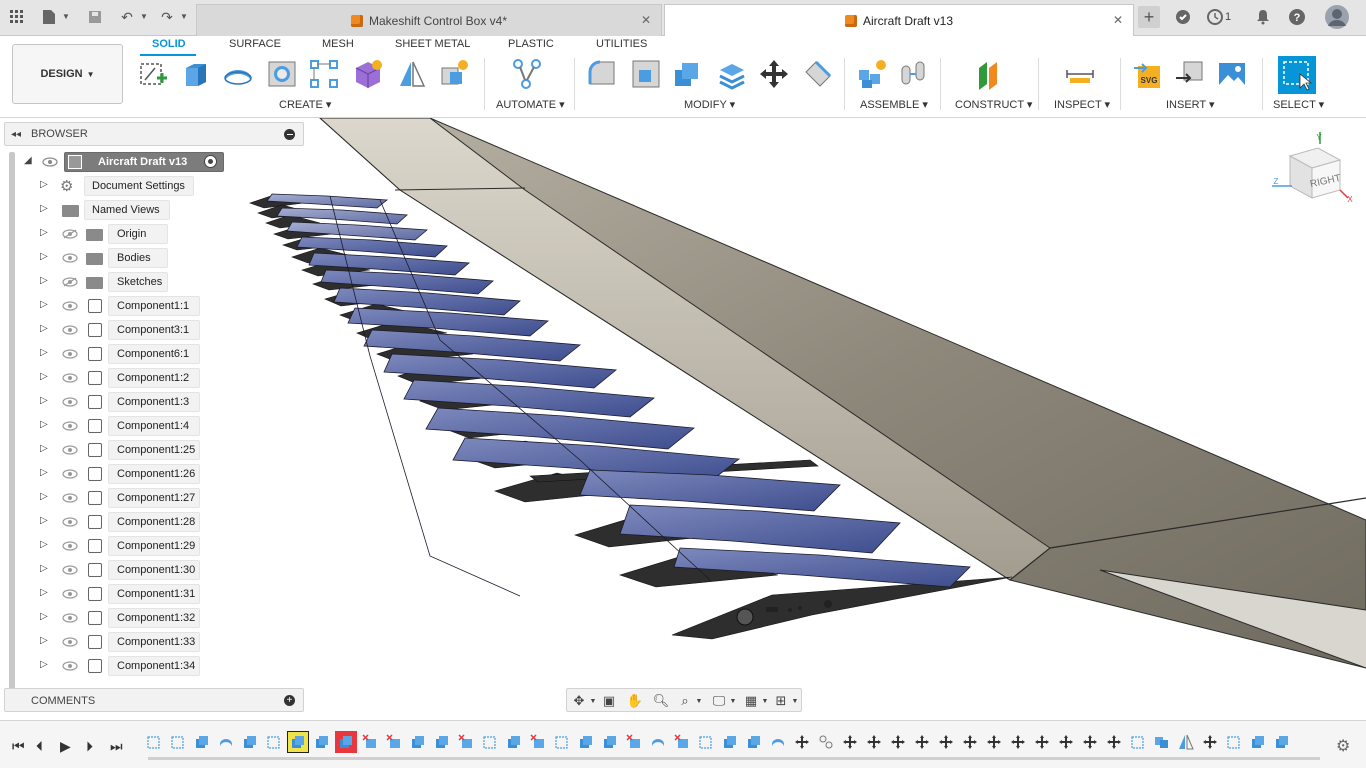 This screenshot has height=768, width=1366. What do you see at coordinates (530, 104) in the screenshot?
I see `automate-menu: AUTOMATE ▾` at bounding box center [530, 104].